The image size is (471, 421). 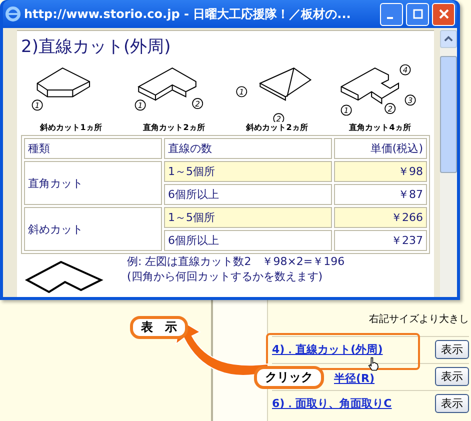 I want to click on table-cell: ￥266, so click(x=380, y=217).